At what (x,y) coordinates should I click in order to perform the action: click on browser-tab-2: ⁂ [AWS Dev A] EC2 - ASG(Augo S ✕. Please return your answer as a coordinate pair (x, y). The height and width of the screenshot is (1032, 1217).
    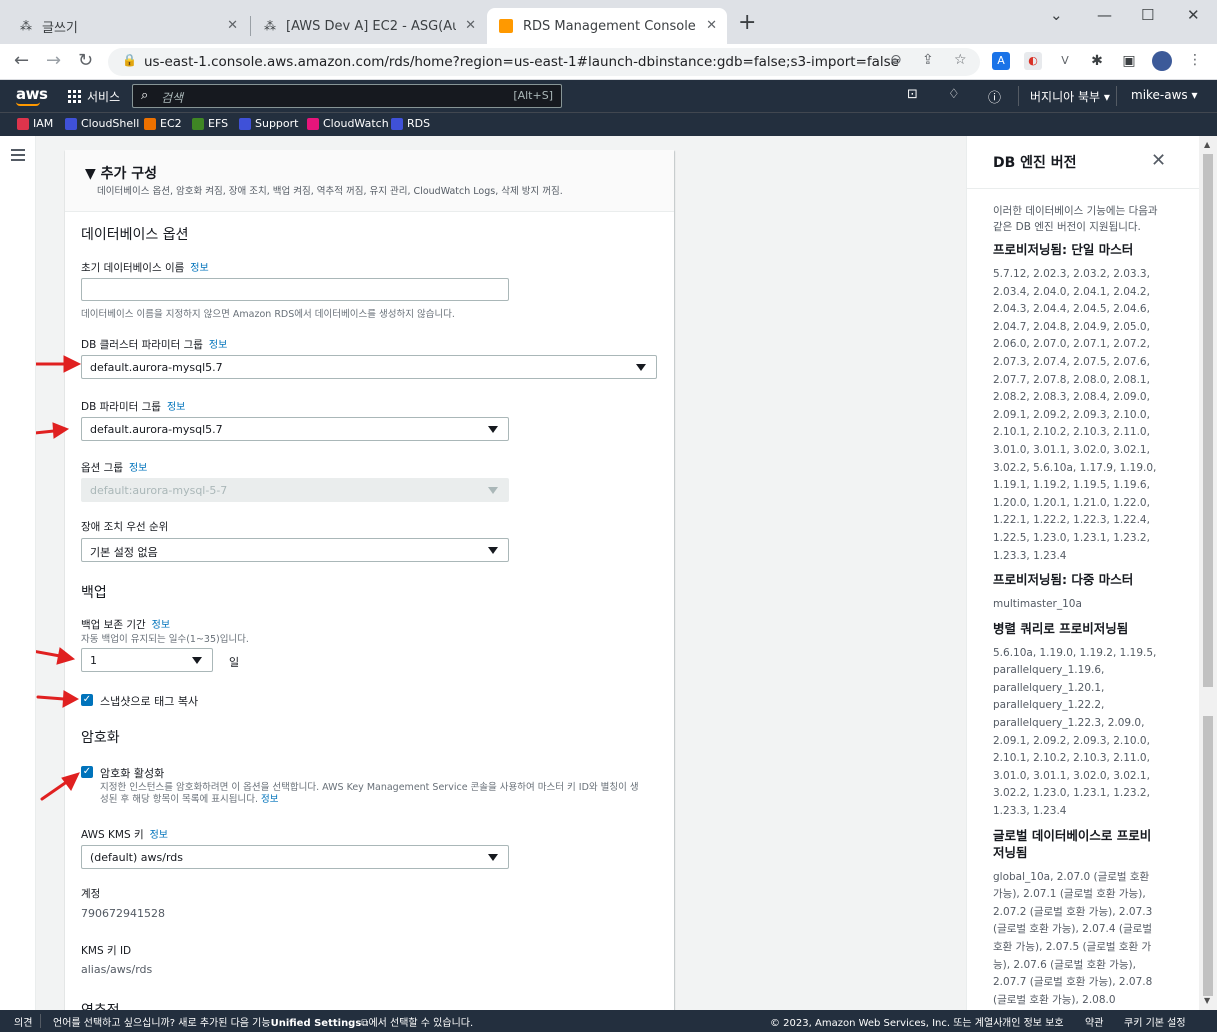
    Looking at the image, I should click on (369, 26).